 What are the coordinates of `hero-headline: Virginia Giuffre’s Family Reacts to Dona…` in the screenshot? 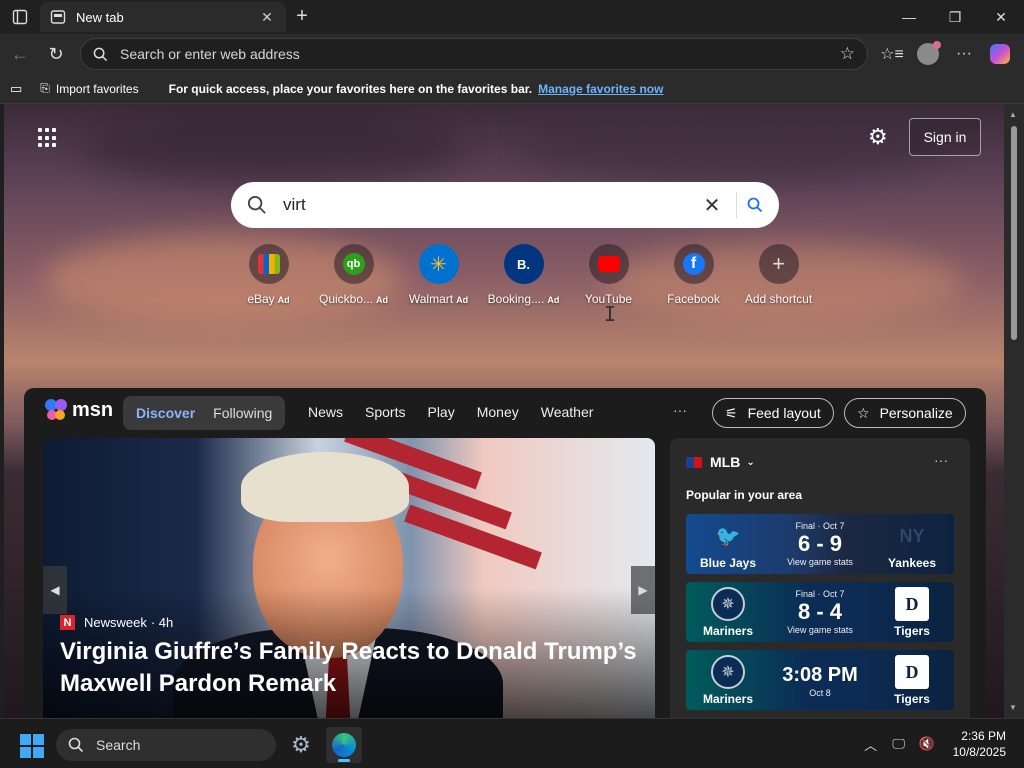 It's located at (350, 668).